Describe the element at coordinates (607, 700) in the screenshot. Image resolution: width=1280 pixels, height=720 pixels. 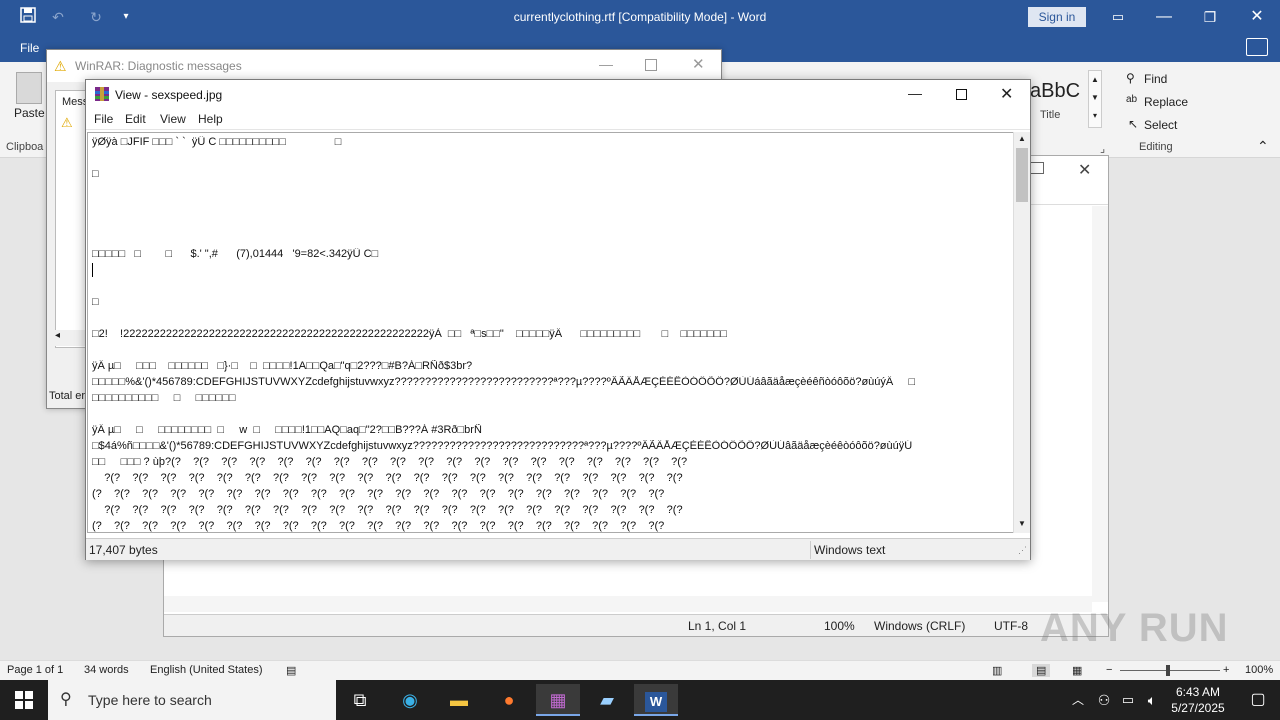
I see `notepad-taskbar-icon: ▰` at that location.